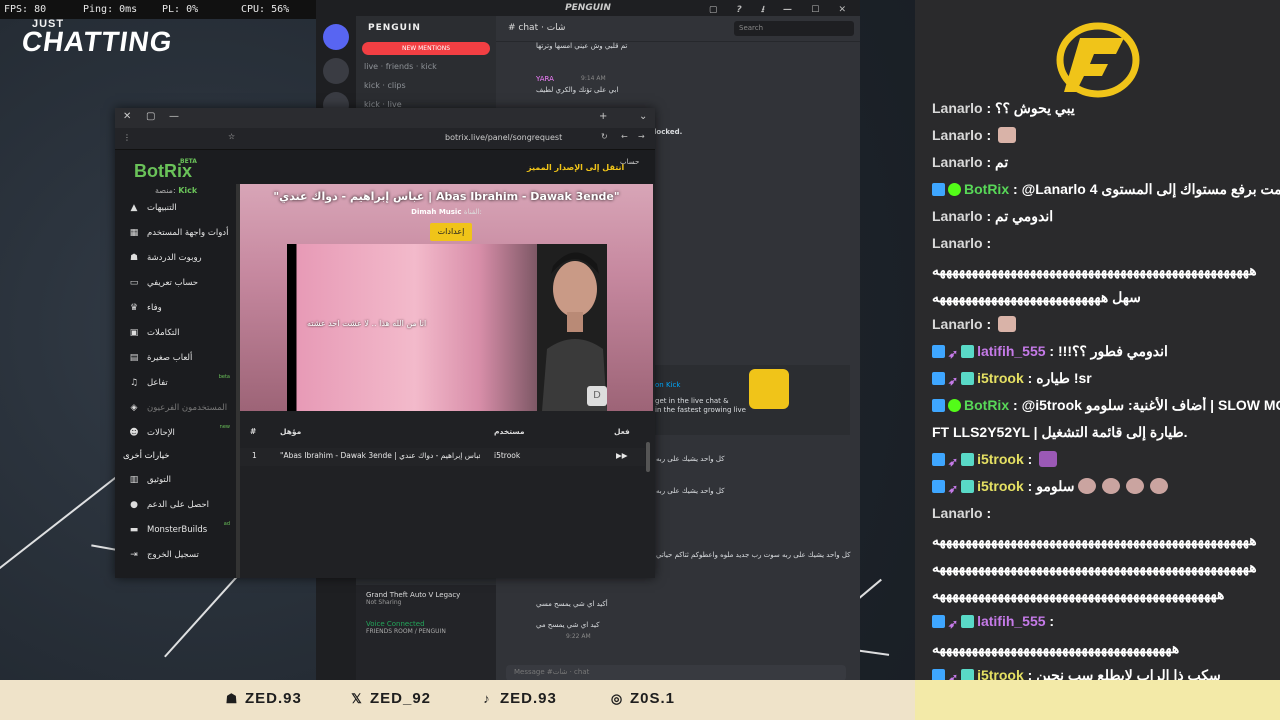 Image resolution: width=1280 pixels, height=720 pixels. What do you see at coordinates (175, 257) in the screenshot?
I see `sidebar-item: ☗ روبوت الدردشة` at bounding box center [175, 257].